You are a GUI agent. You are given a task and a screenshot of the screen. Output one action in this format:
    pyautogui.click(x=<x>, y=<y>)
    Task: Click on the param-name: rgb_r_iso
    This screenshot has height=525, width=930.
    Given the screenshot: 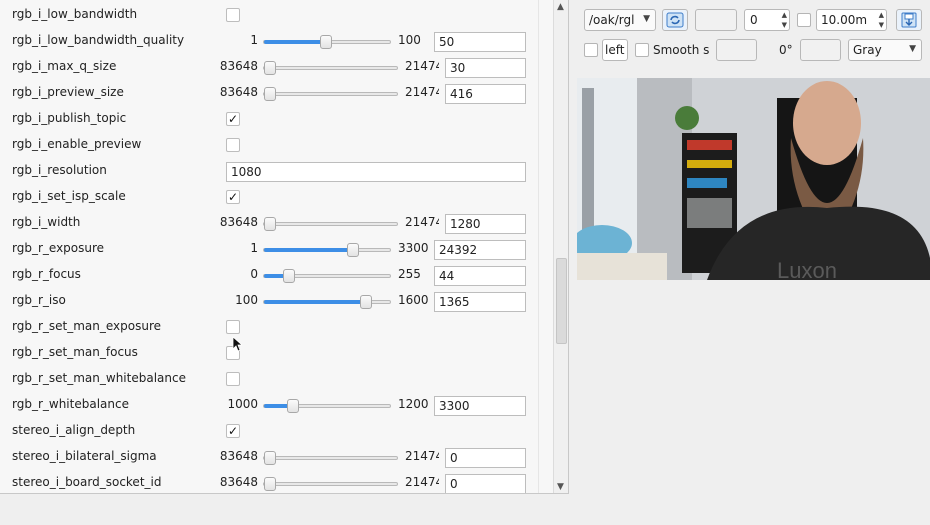 What is the action you would take?
    pyautogui.click(x=39, y=300)
    